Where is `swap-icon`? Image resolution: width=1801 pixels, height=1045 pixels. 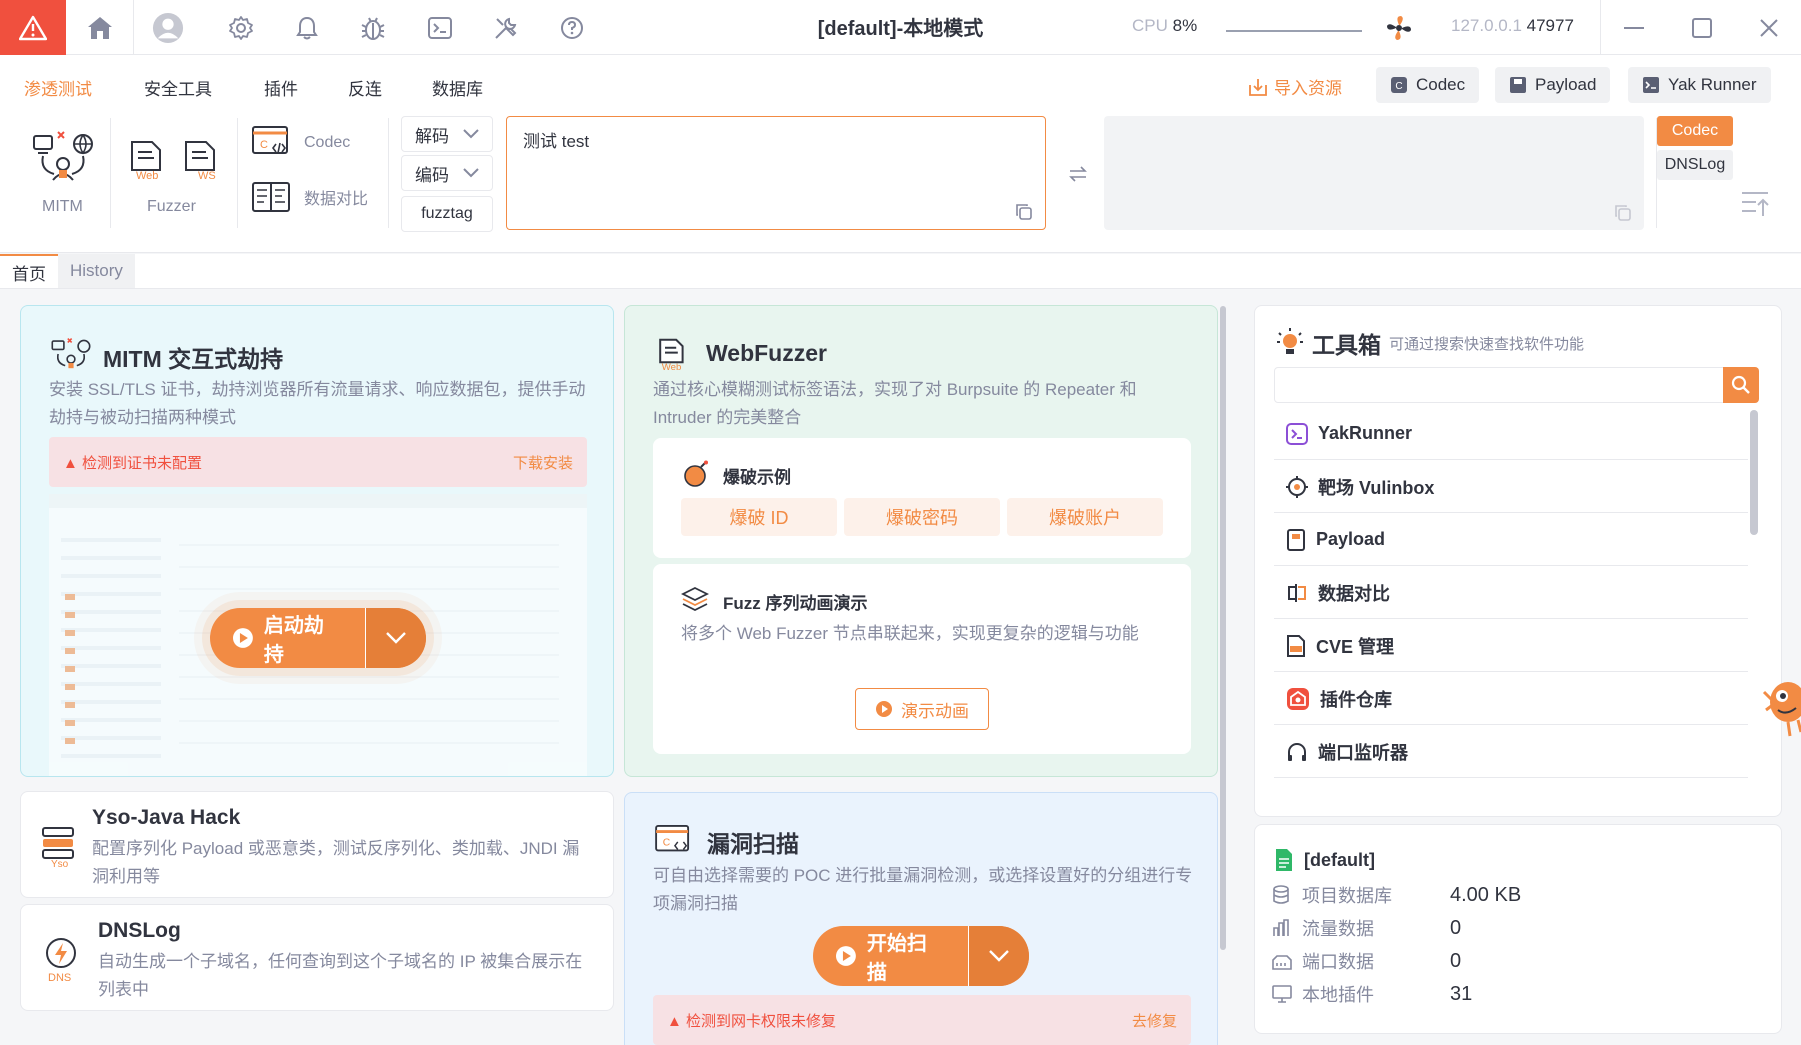 swap-icon is located at coordinates (1078, 174).